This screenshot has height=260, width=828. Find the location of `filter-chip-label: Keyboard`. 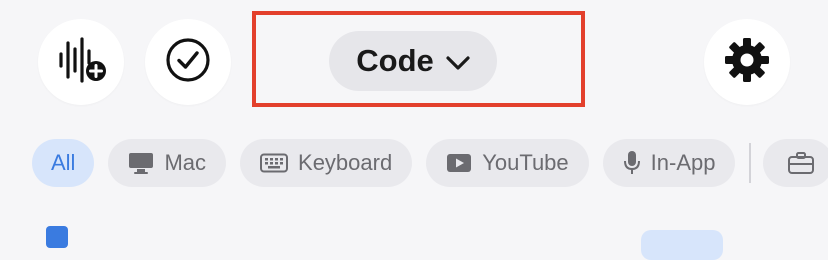

filter-chip-label: Keyboard is located at coordinates (345, 162).